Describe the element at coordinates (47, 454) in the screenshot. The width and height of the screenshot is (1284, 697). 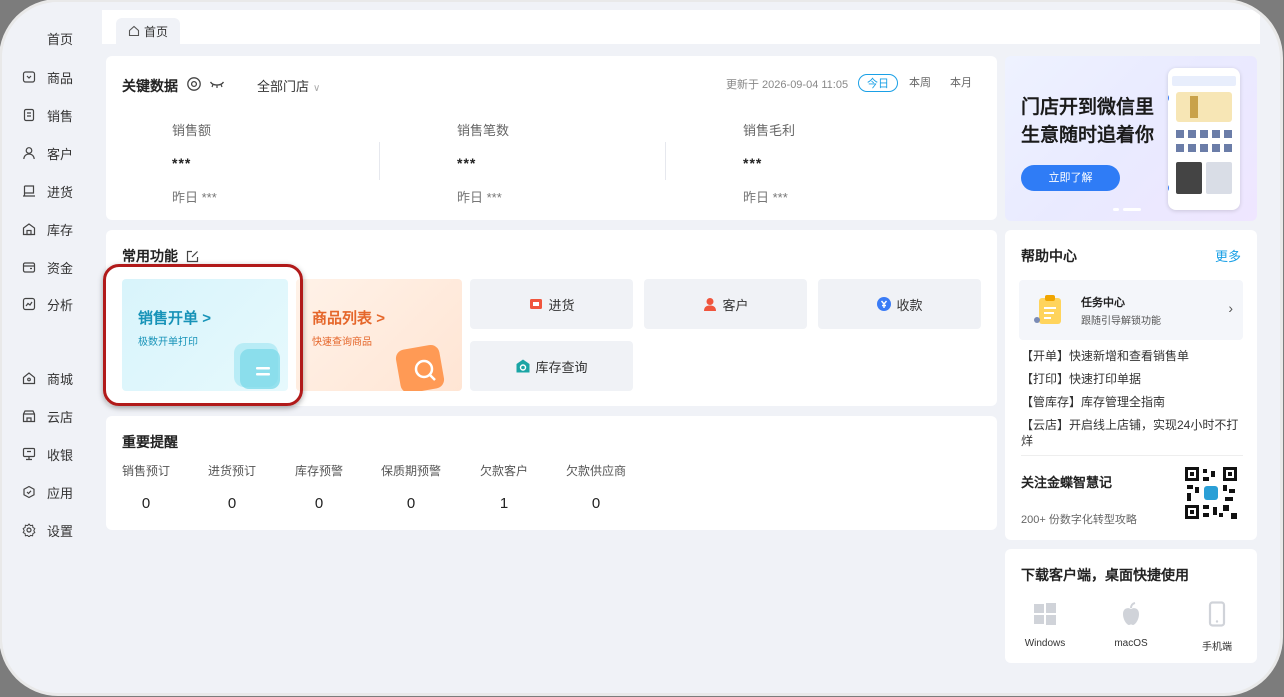
I see `sidebar-item-cashier: 收银` at that location.